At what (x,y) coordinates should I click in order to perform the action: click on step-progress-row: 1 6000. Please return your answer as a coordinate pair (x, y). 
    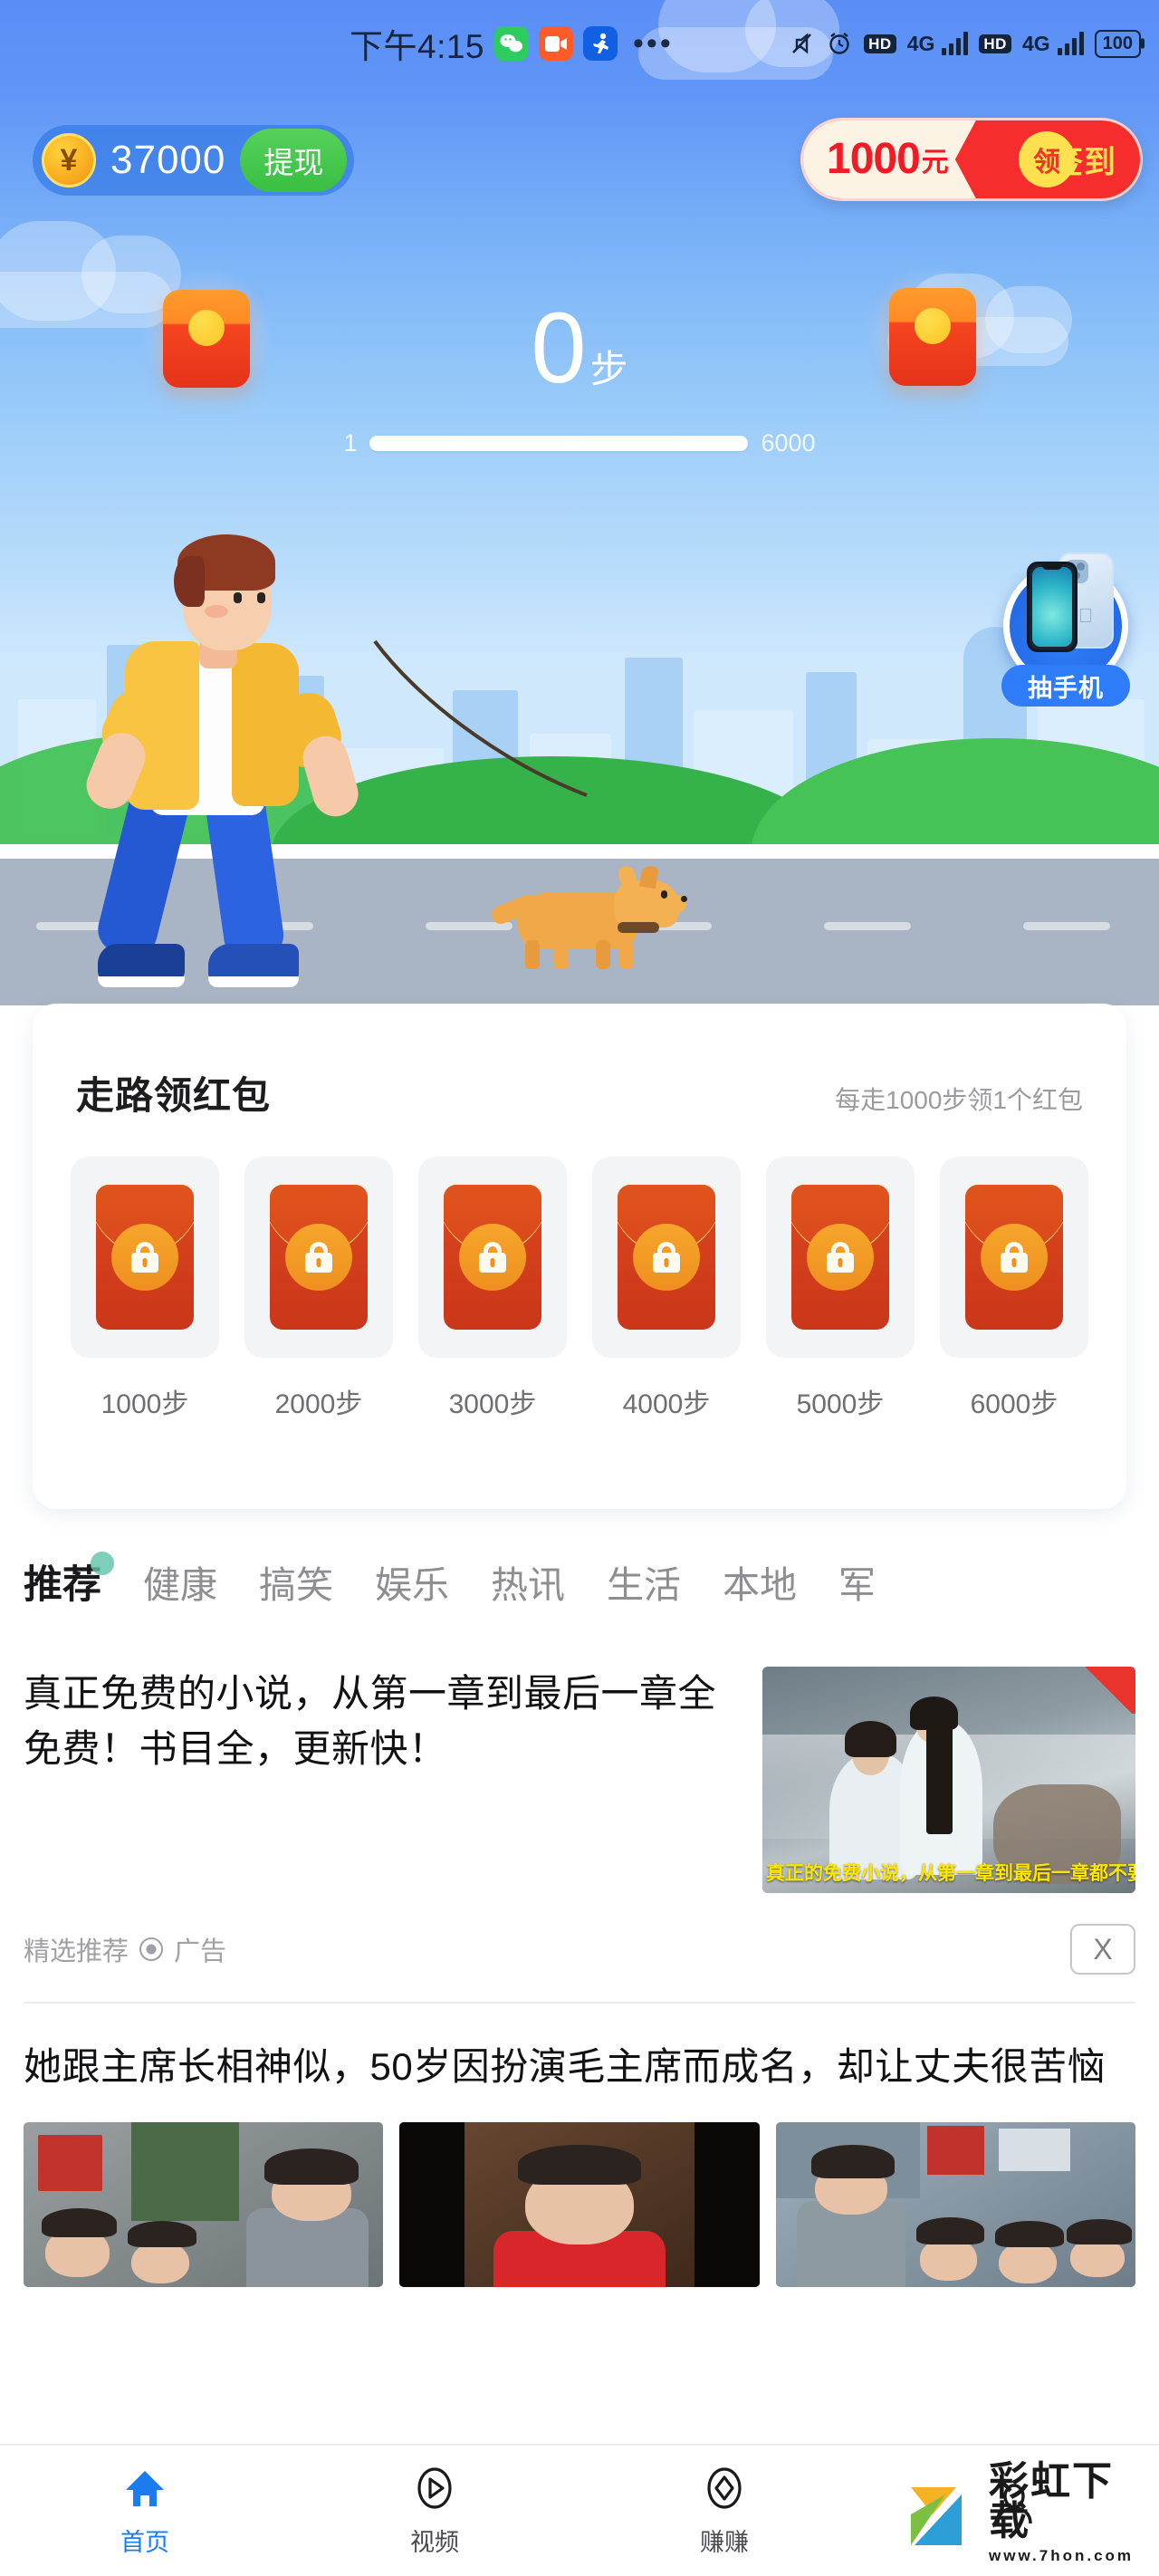
    Looking at the image, I should click on (579, 443).